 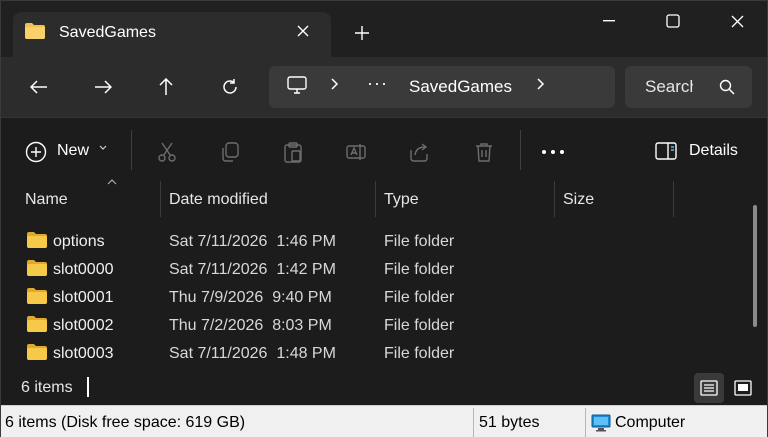 What do you see at coordinates (125, 422) in the screenshot?
I see `status-summary: 6 items (Disk free space: 619 GB)` at bounding box center [125, 422].